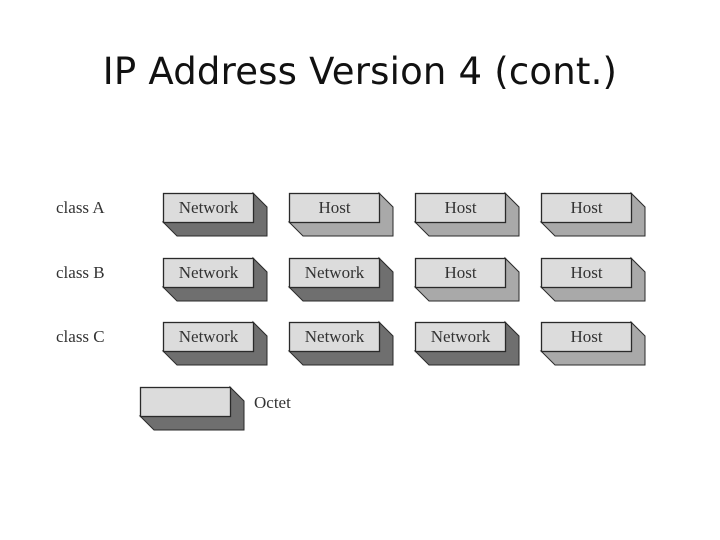 This screenshot has height=540, width=720. What do you see at coordinates (185, 402) in the screenshot?
I see `octet-block-face` at bounding box center [185, 402].